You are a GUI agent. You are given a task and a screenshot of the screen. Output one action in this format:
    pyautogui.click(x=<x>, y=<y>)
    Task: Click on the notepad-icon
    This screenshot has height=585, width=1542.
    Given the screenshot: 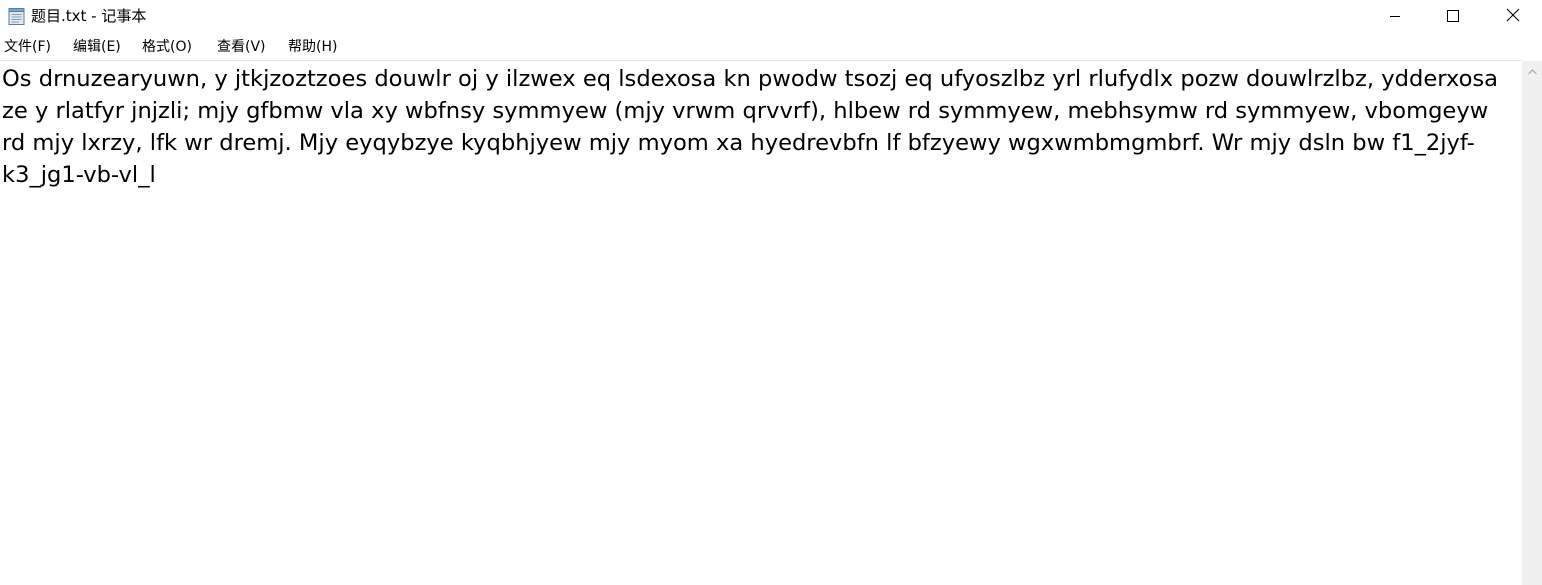 What is the action you would take?
    pyautogui.click(x=16, y=16)
    